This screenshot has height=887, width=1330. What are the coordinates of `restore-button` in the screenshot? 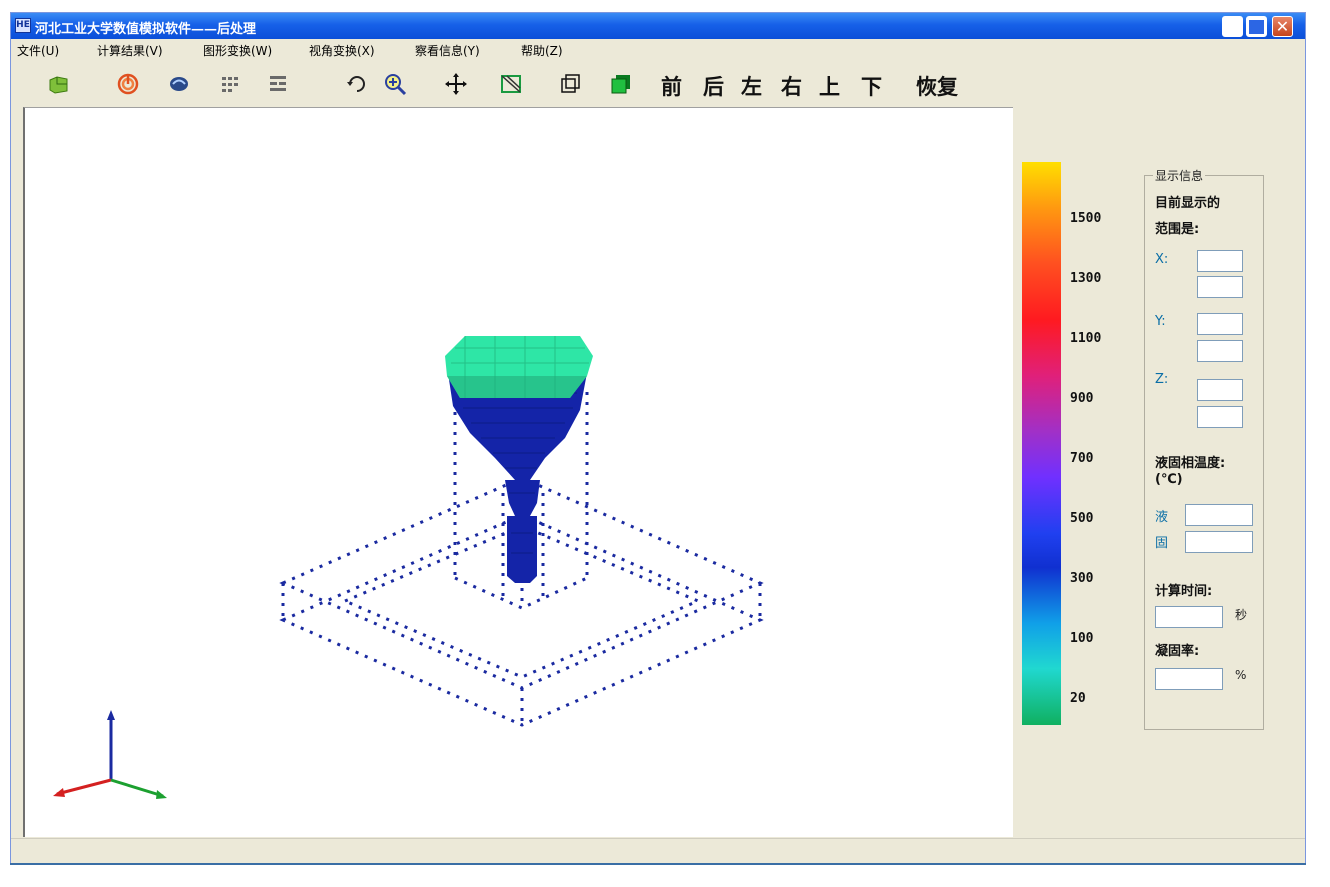 It's located at (1256, 26).